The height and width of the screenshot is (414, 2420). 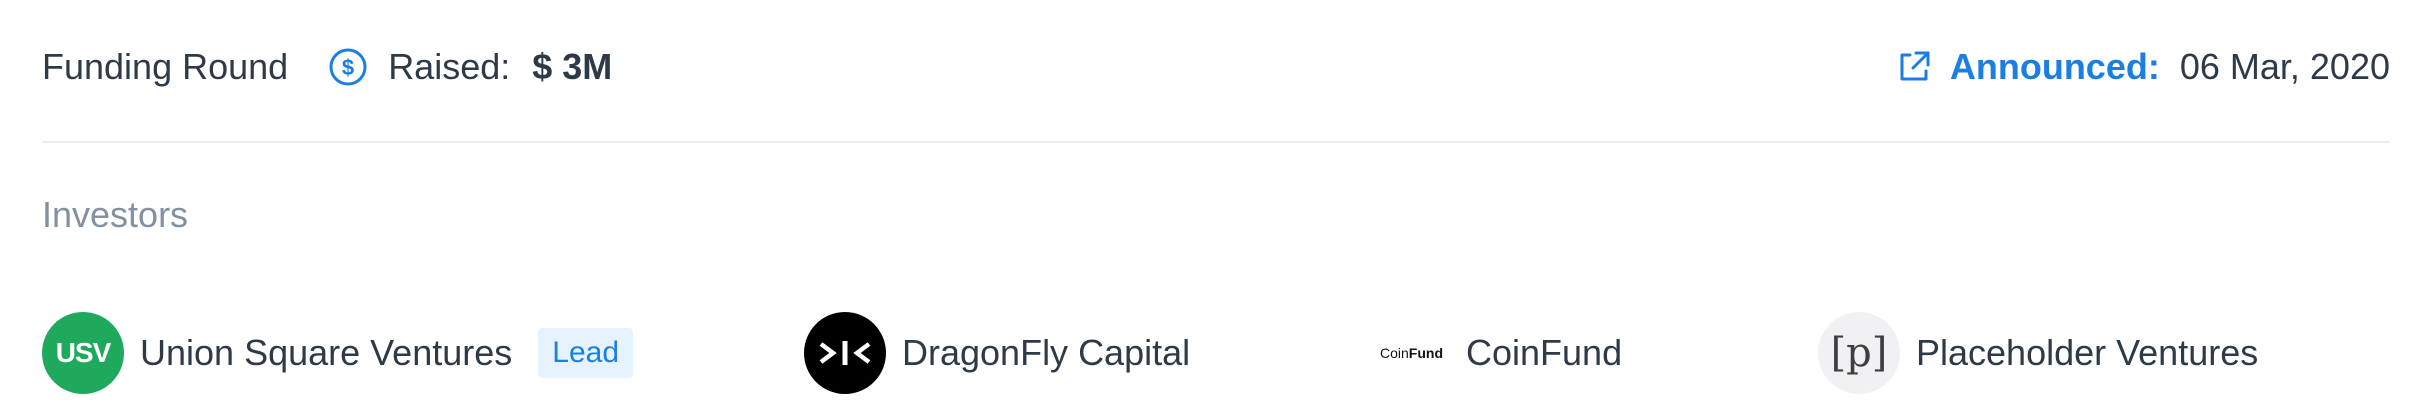 What do you see at coordinates (1394, 353) in the screenshot?
I see `coinfund-logo-light: Coin` at bounding box center [1394, 353].